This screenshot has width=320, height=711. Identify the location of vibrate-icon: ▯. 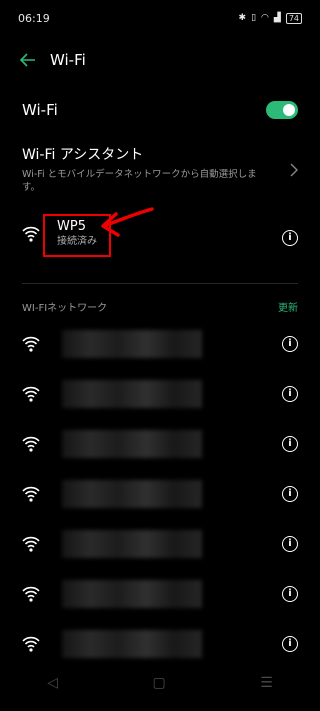
(254, 18).